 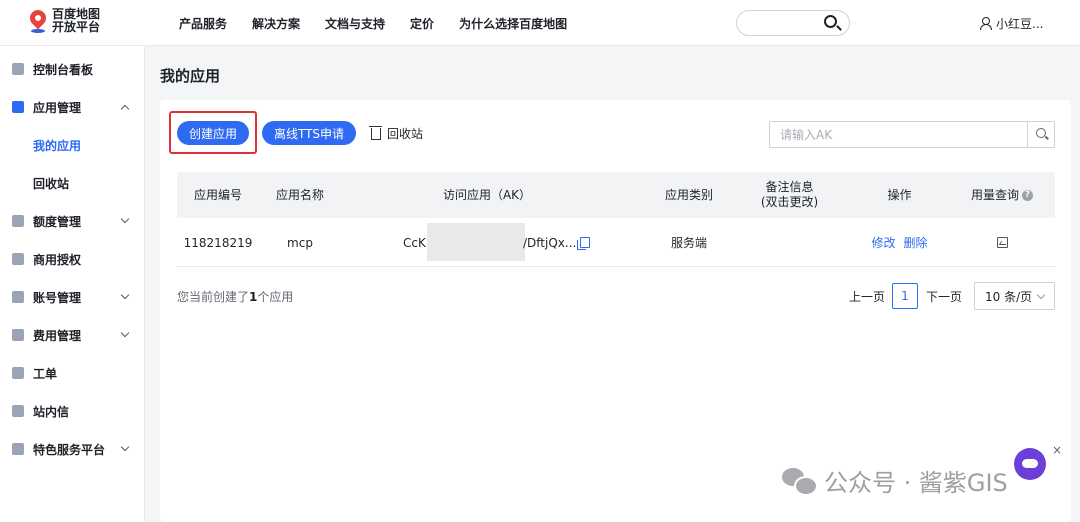 I want to click on sidebar-item-billing: 费用管理, so click(x=72, y=335).